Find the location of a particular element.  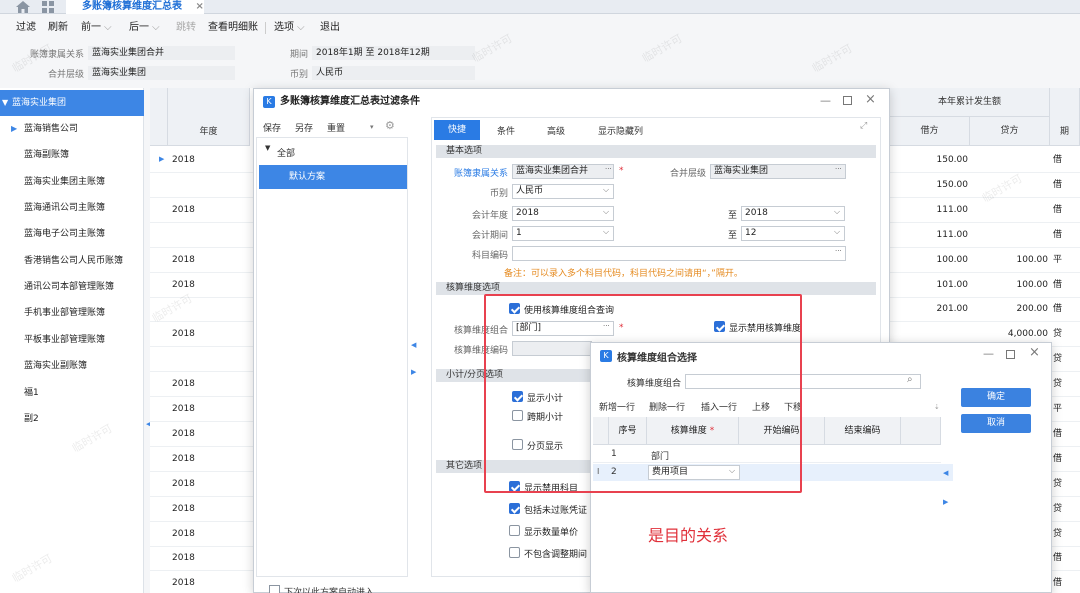

home-icon is located at coordinates (23, 7).